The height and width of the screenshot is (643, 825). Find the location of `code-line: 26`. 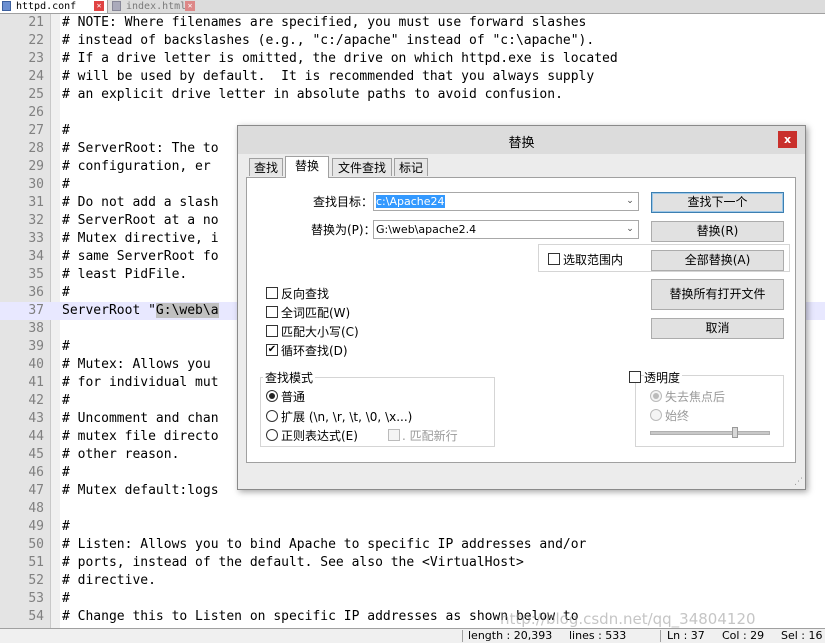

code-line: 26 is located at coordinates (412, 113).